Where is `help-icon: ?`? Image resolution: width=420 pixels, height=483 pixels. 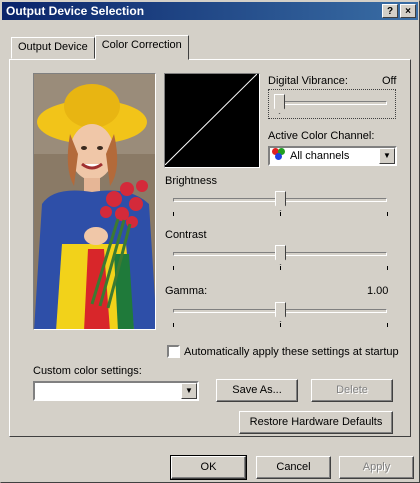 help-icon: ? is located at coordinates (390, 11).